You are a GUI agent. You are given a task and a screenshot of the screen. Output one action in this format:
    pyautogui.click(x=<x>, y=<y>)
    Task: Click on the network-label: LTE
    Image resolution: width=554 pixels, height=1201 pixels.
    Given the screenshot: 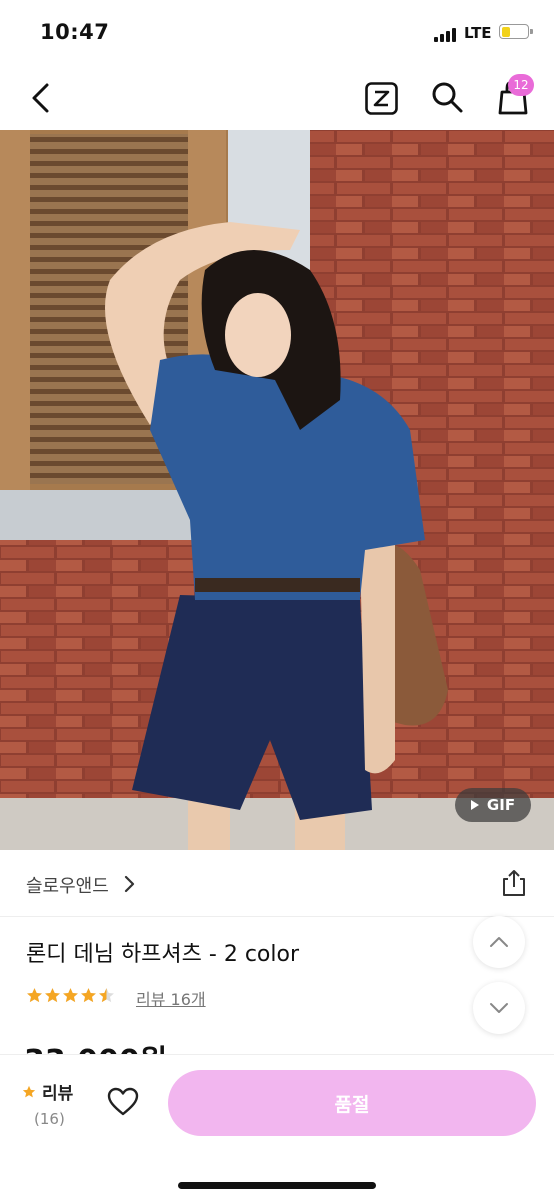 What is the action you would take?
    pyautogui.click(x=478, y=33)
    